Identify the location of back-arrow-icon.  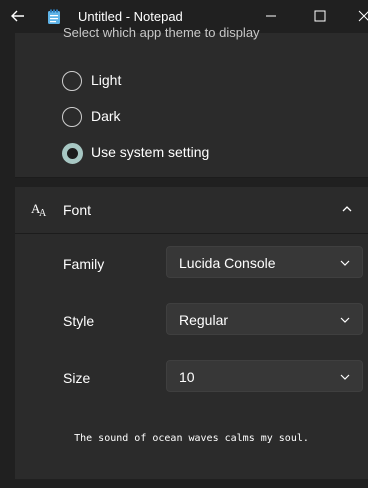
(18, 16).